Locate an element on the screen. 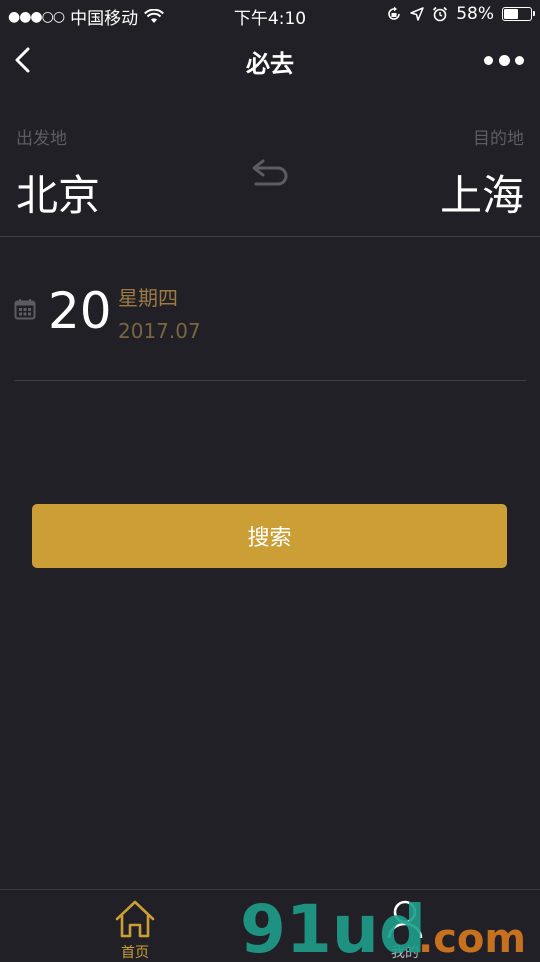  tab-home: 首页 is located at coordinates (135, 925).